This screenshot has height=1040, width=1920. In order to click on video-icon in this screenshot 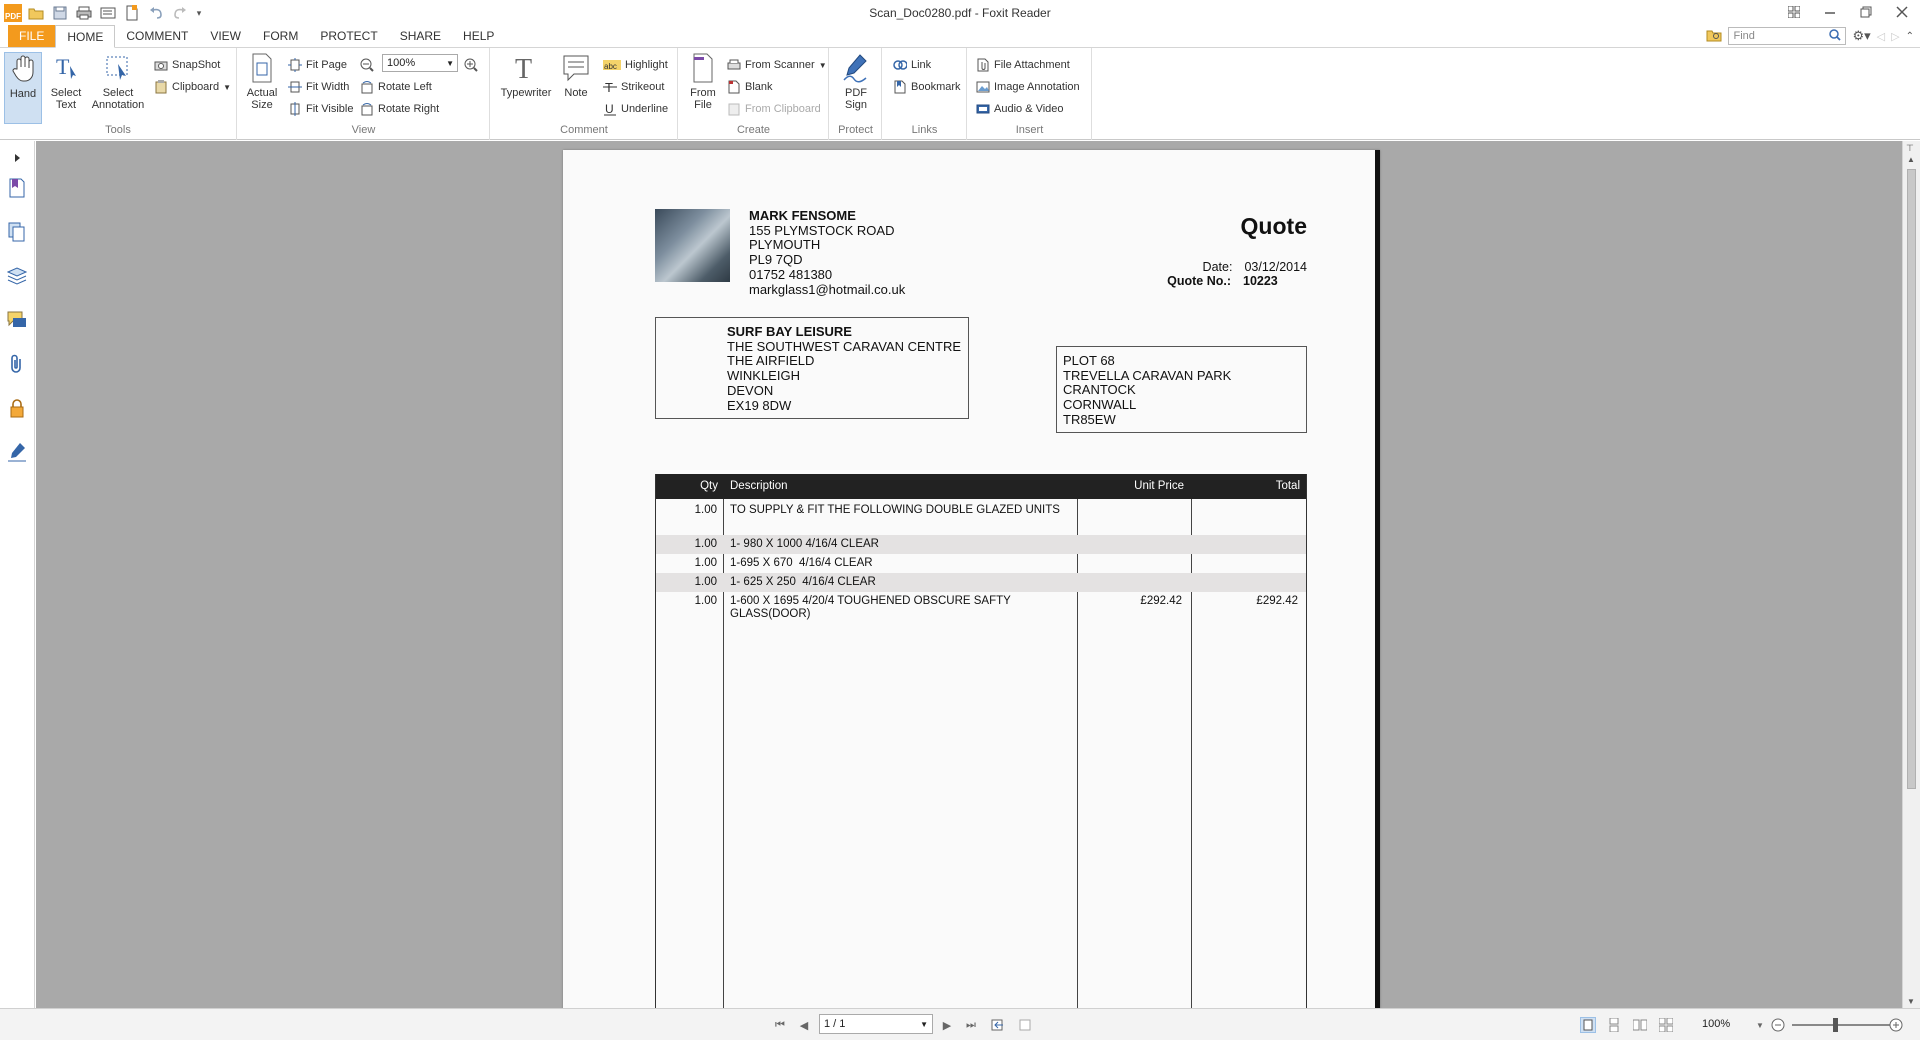, I will do `click(983, 109)`.